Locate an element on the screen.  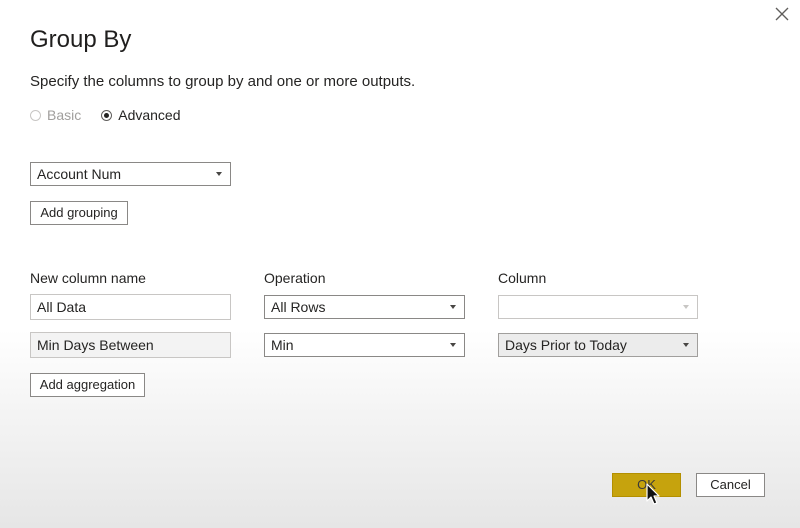
new-column-name-input: All Data is located at coordinates (130, 307).